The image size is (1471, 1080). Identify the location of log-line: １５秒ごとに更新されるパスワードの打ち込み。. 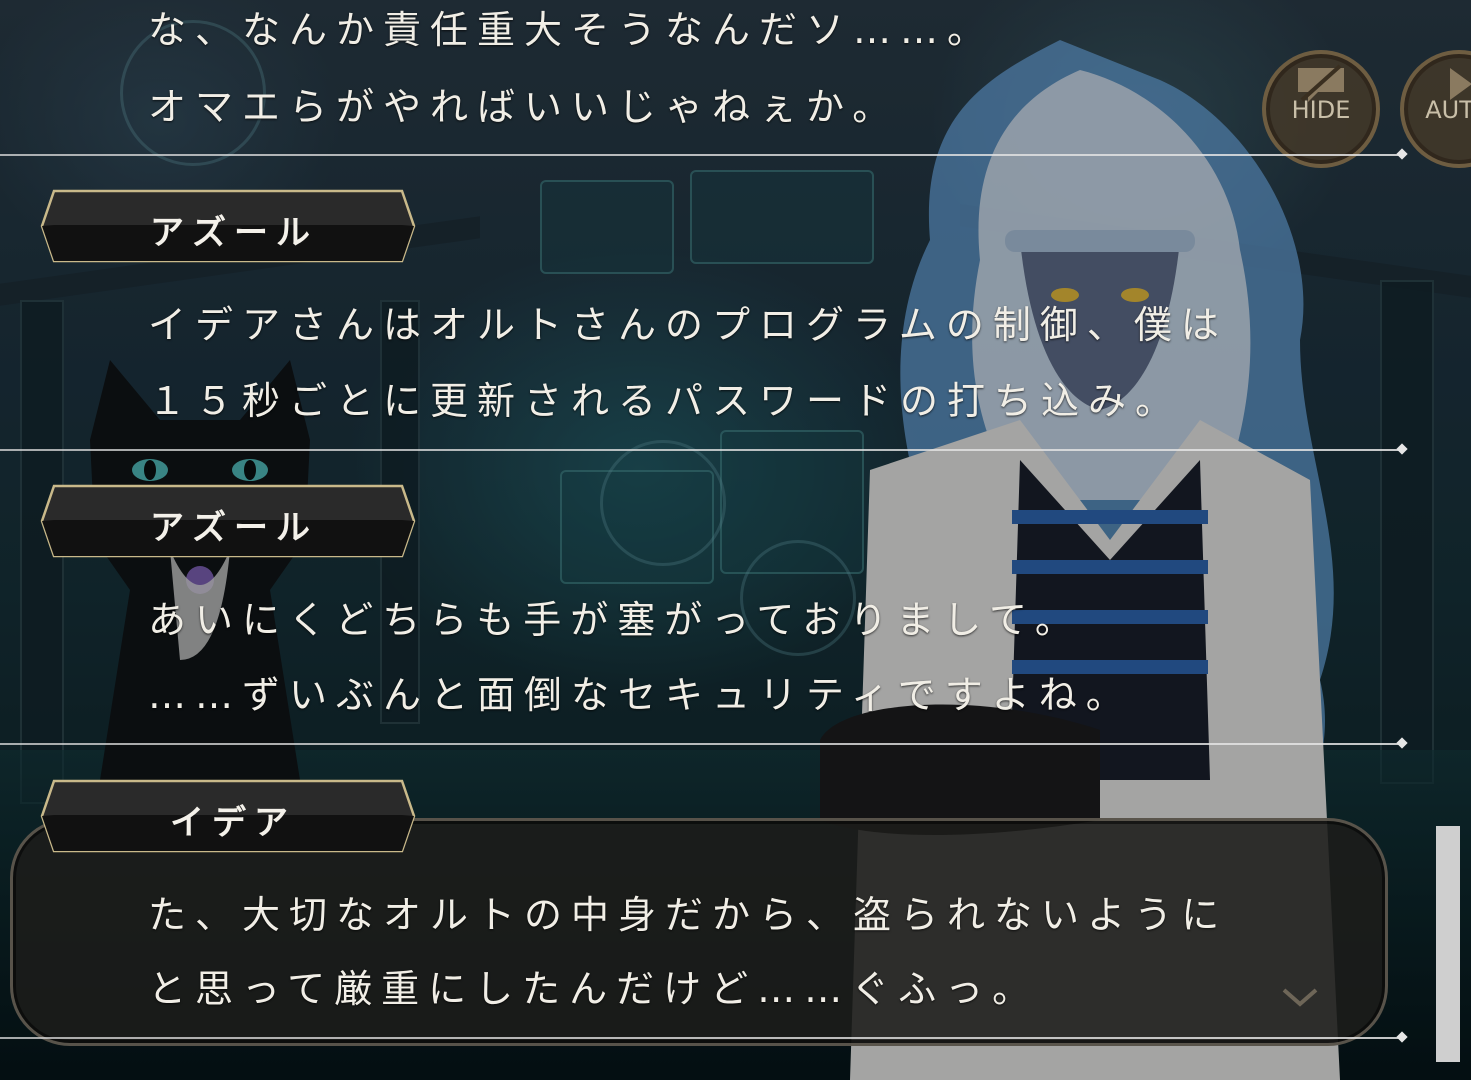
(665, 401).